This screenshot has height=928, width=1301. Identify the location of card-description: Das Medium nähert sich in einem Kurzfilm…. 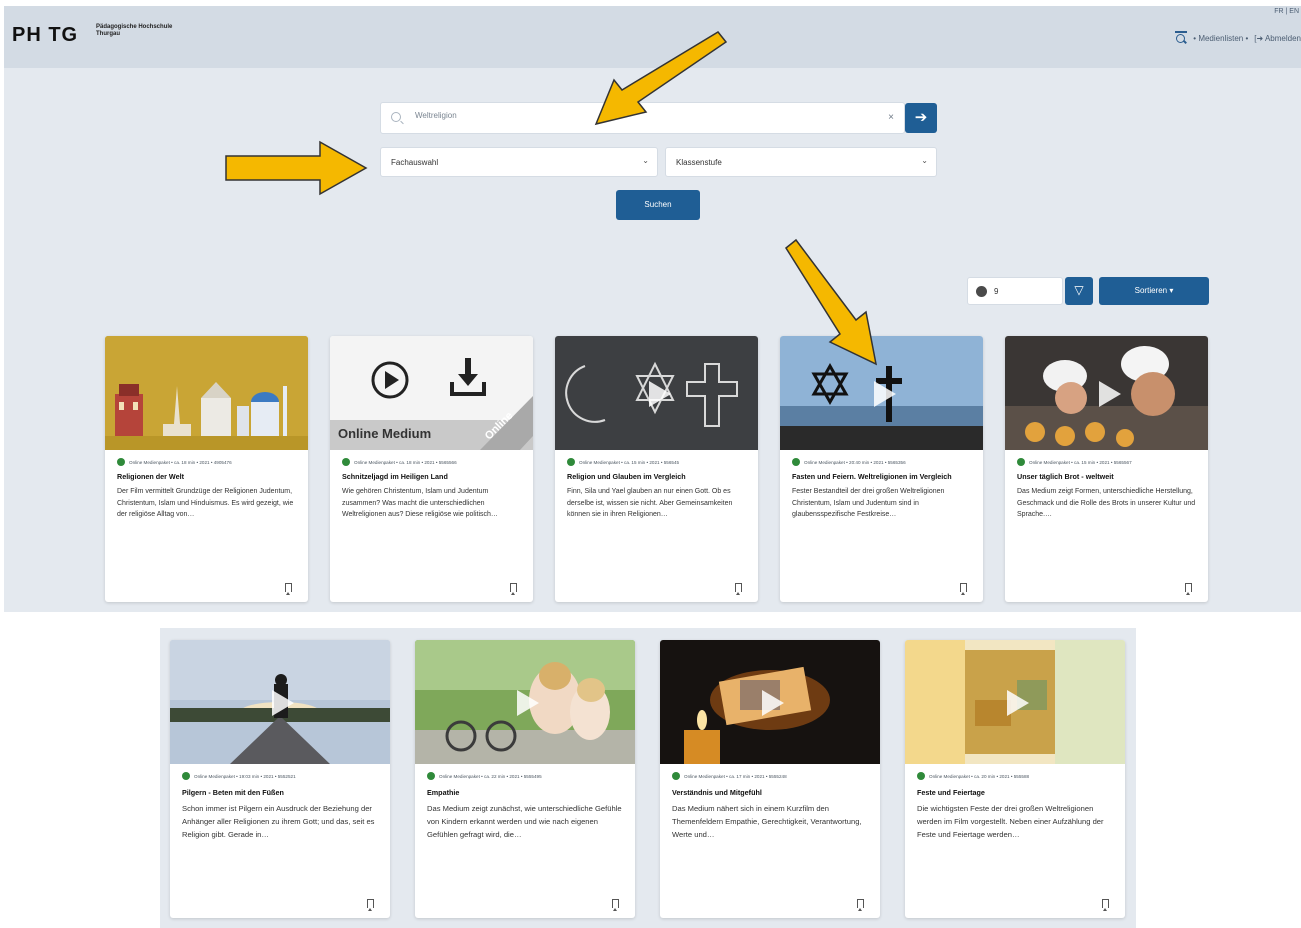
(767, 821).